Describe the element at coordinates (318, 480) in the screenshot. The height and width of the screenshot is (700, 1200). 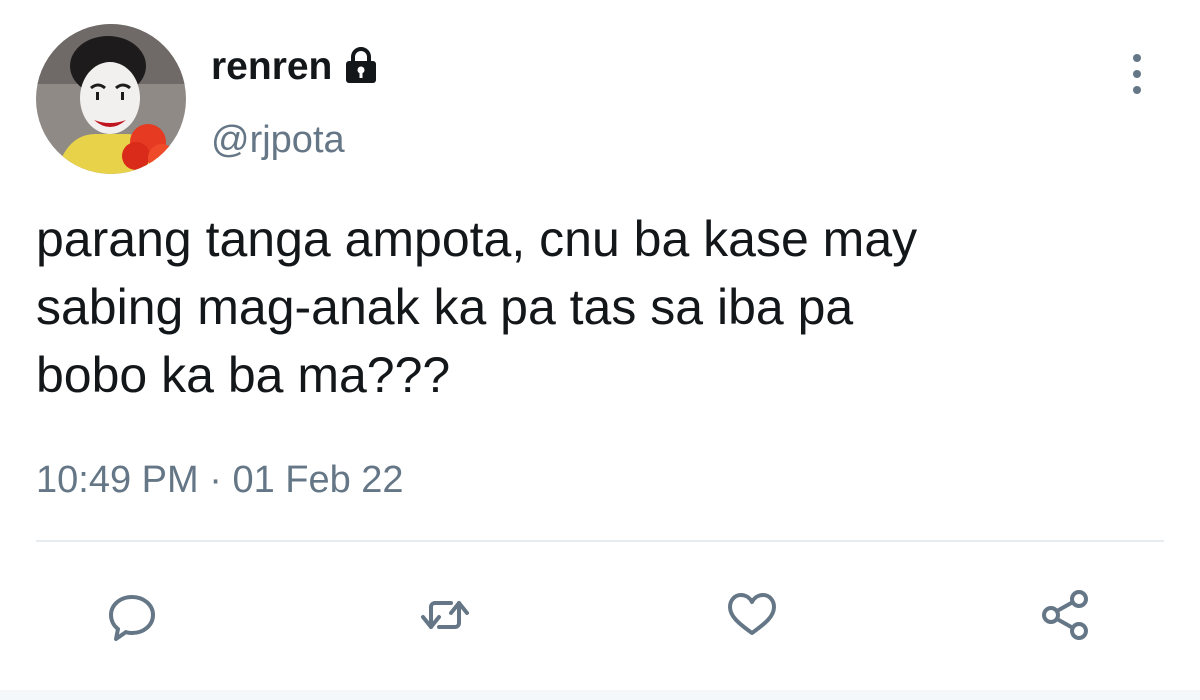
I see `tweet-date: 01 Feb 22` at that location.